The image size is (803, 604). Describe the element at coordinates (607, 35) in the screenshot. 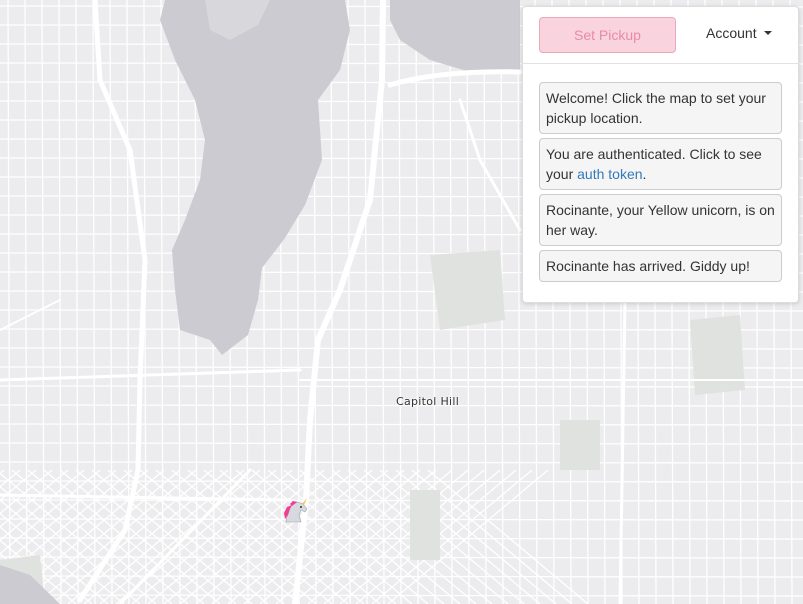

I see `set-pickup-button: Set Pickup` at that location.